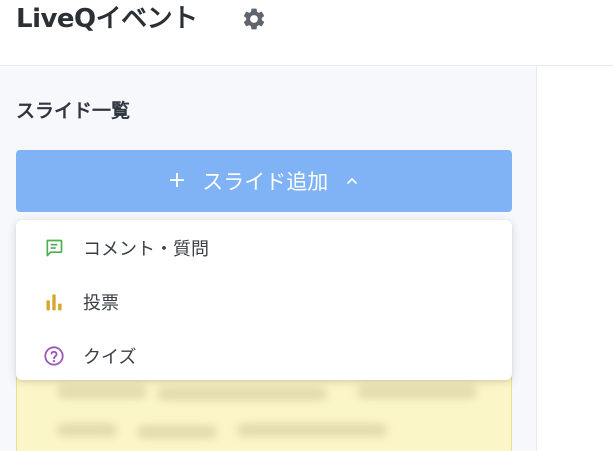  What do you see at coordinates (73, 111) in the screenshot?
I see `section-title: スライド一覧` at bounding box center [73, 111].